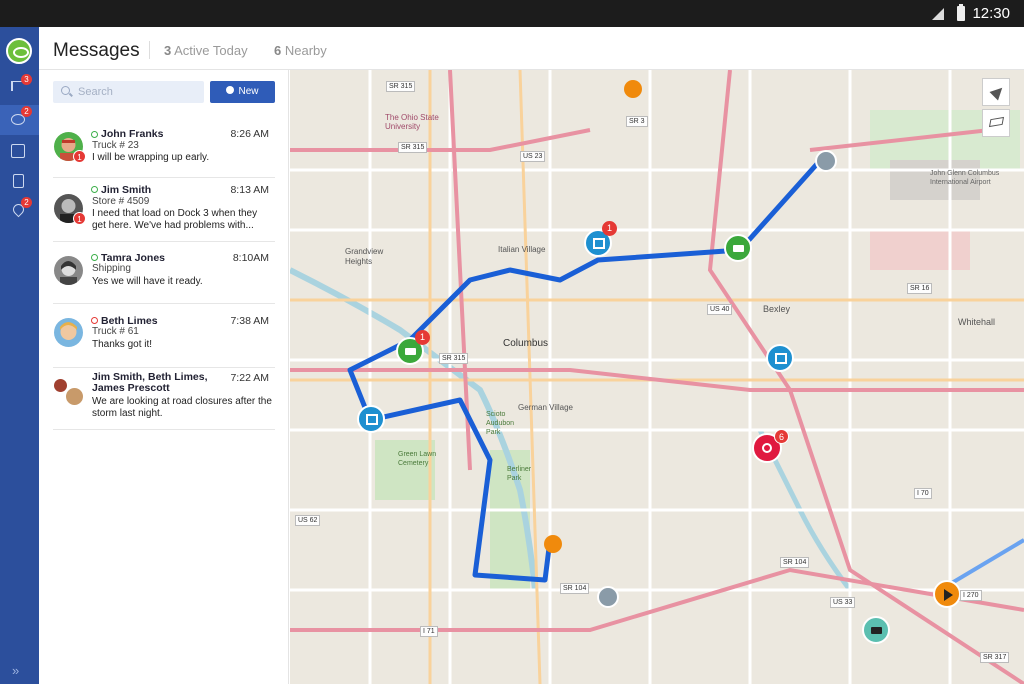 The width and height of the screenshot is (1024, 684). I want to click on rail-item-messages: 2, so click(19, 120).